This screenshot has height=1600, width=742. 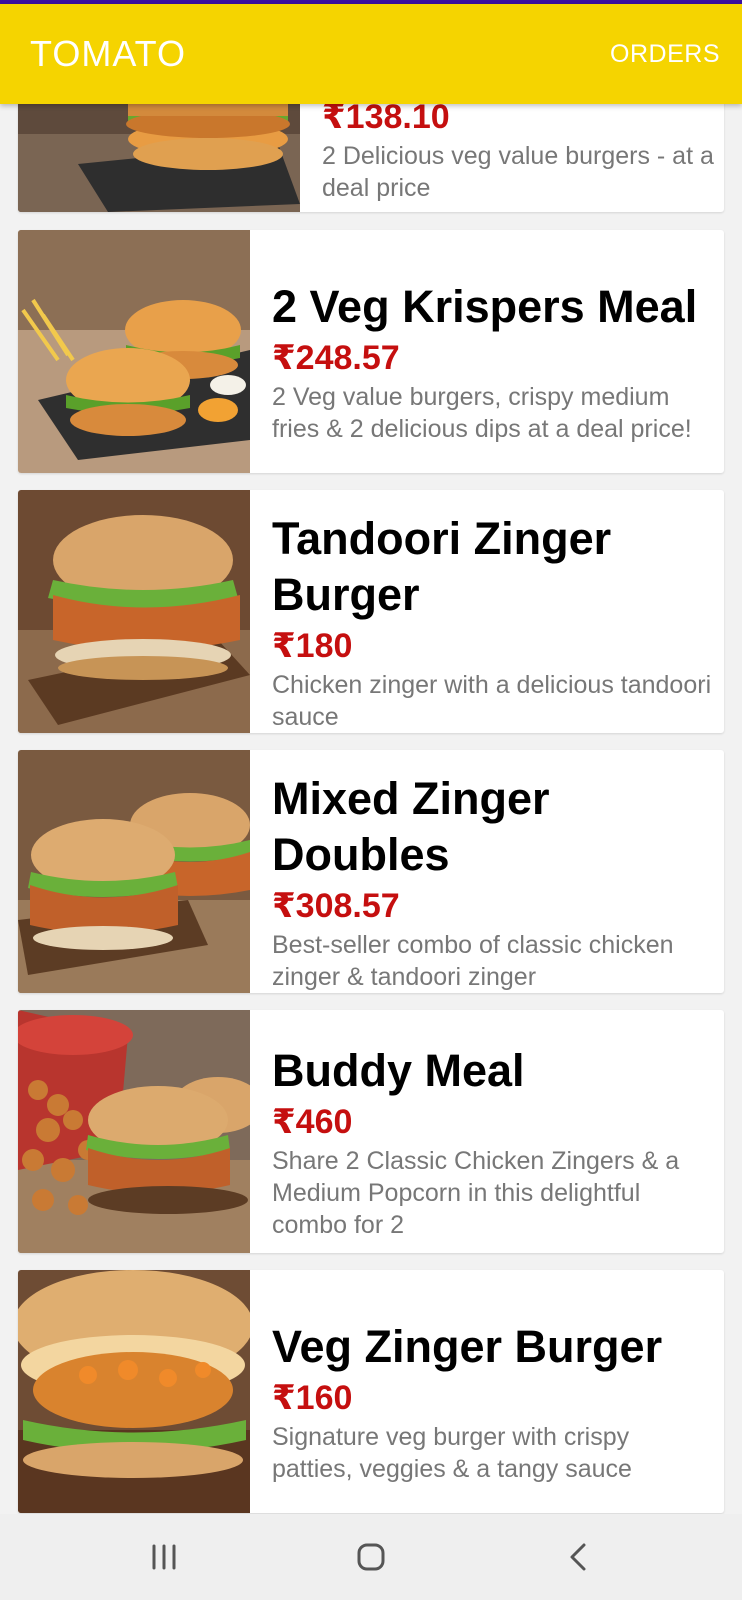 I want to click on item-name: Mixed Zinger Doubles, so click(x=411, y=826).